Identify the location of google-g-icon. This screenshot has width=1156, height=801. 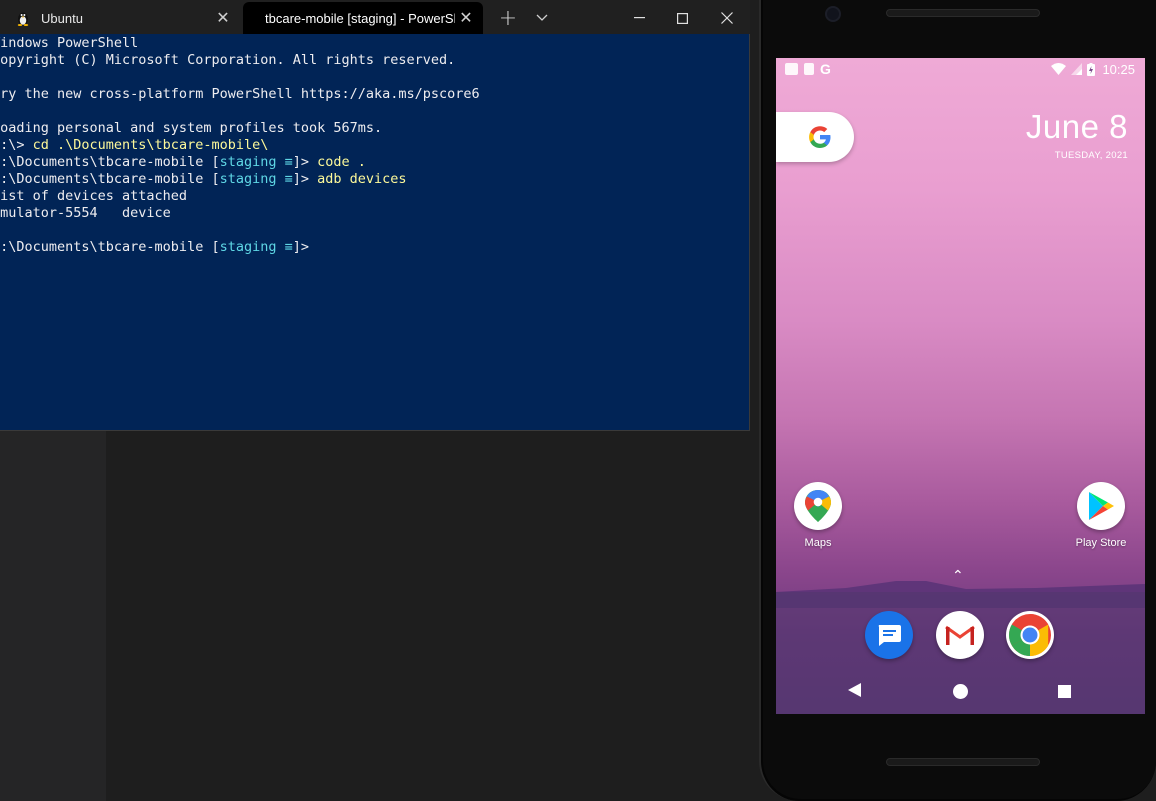
(820, 137).